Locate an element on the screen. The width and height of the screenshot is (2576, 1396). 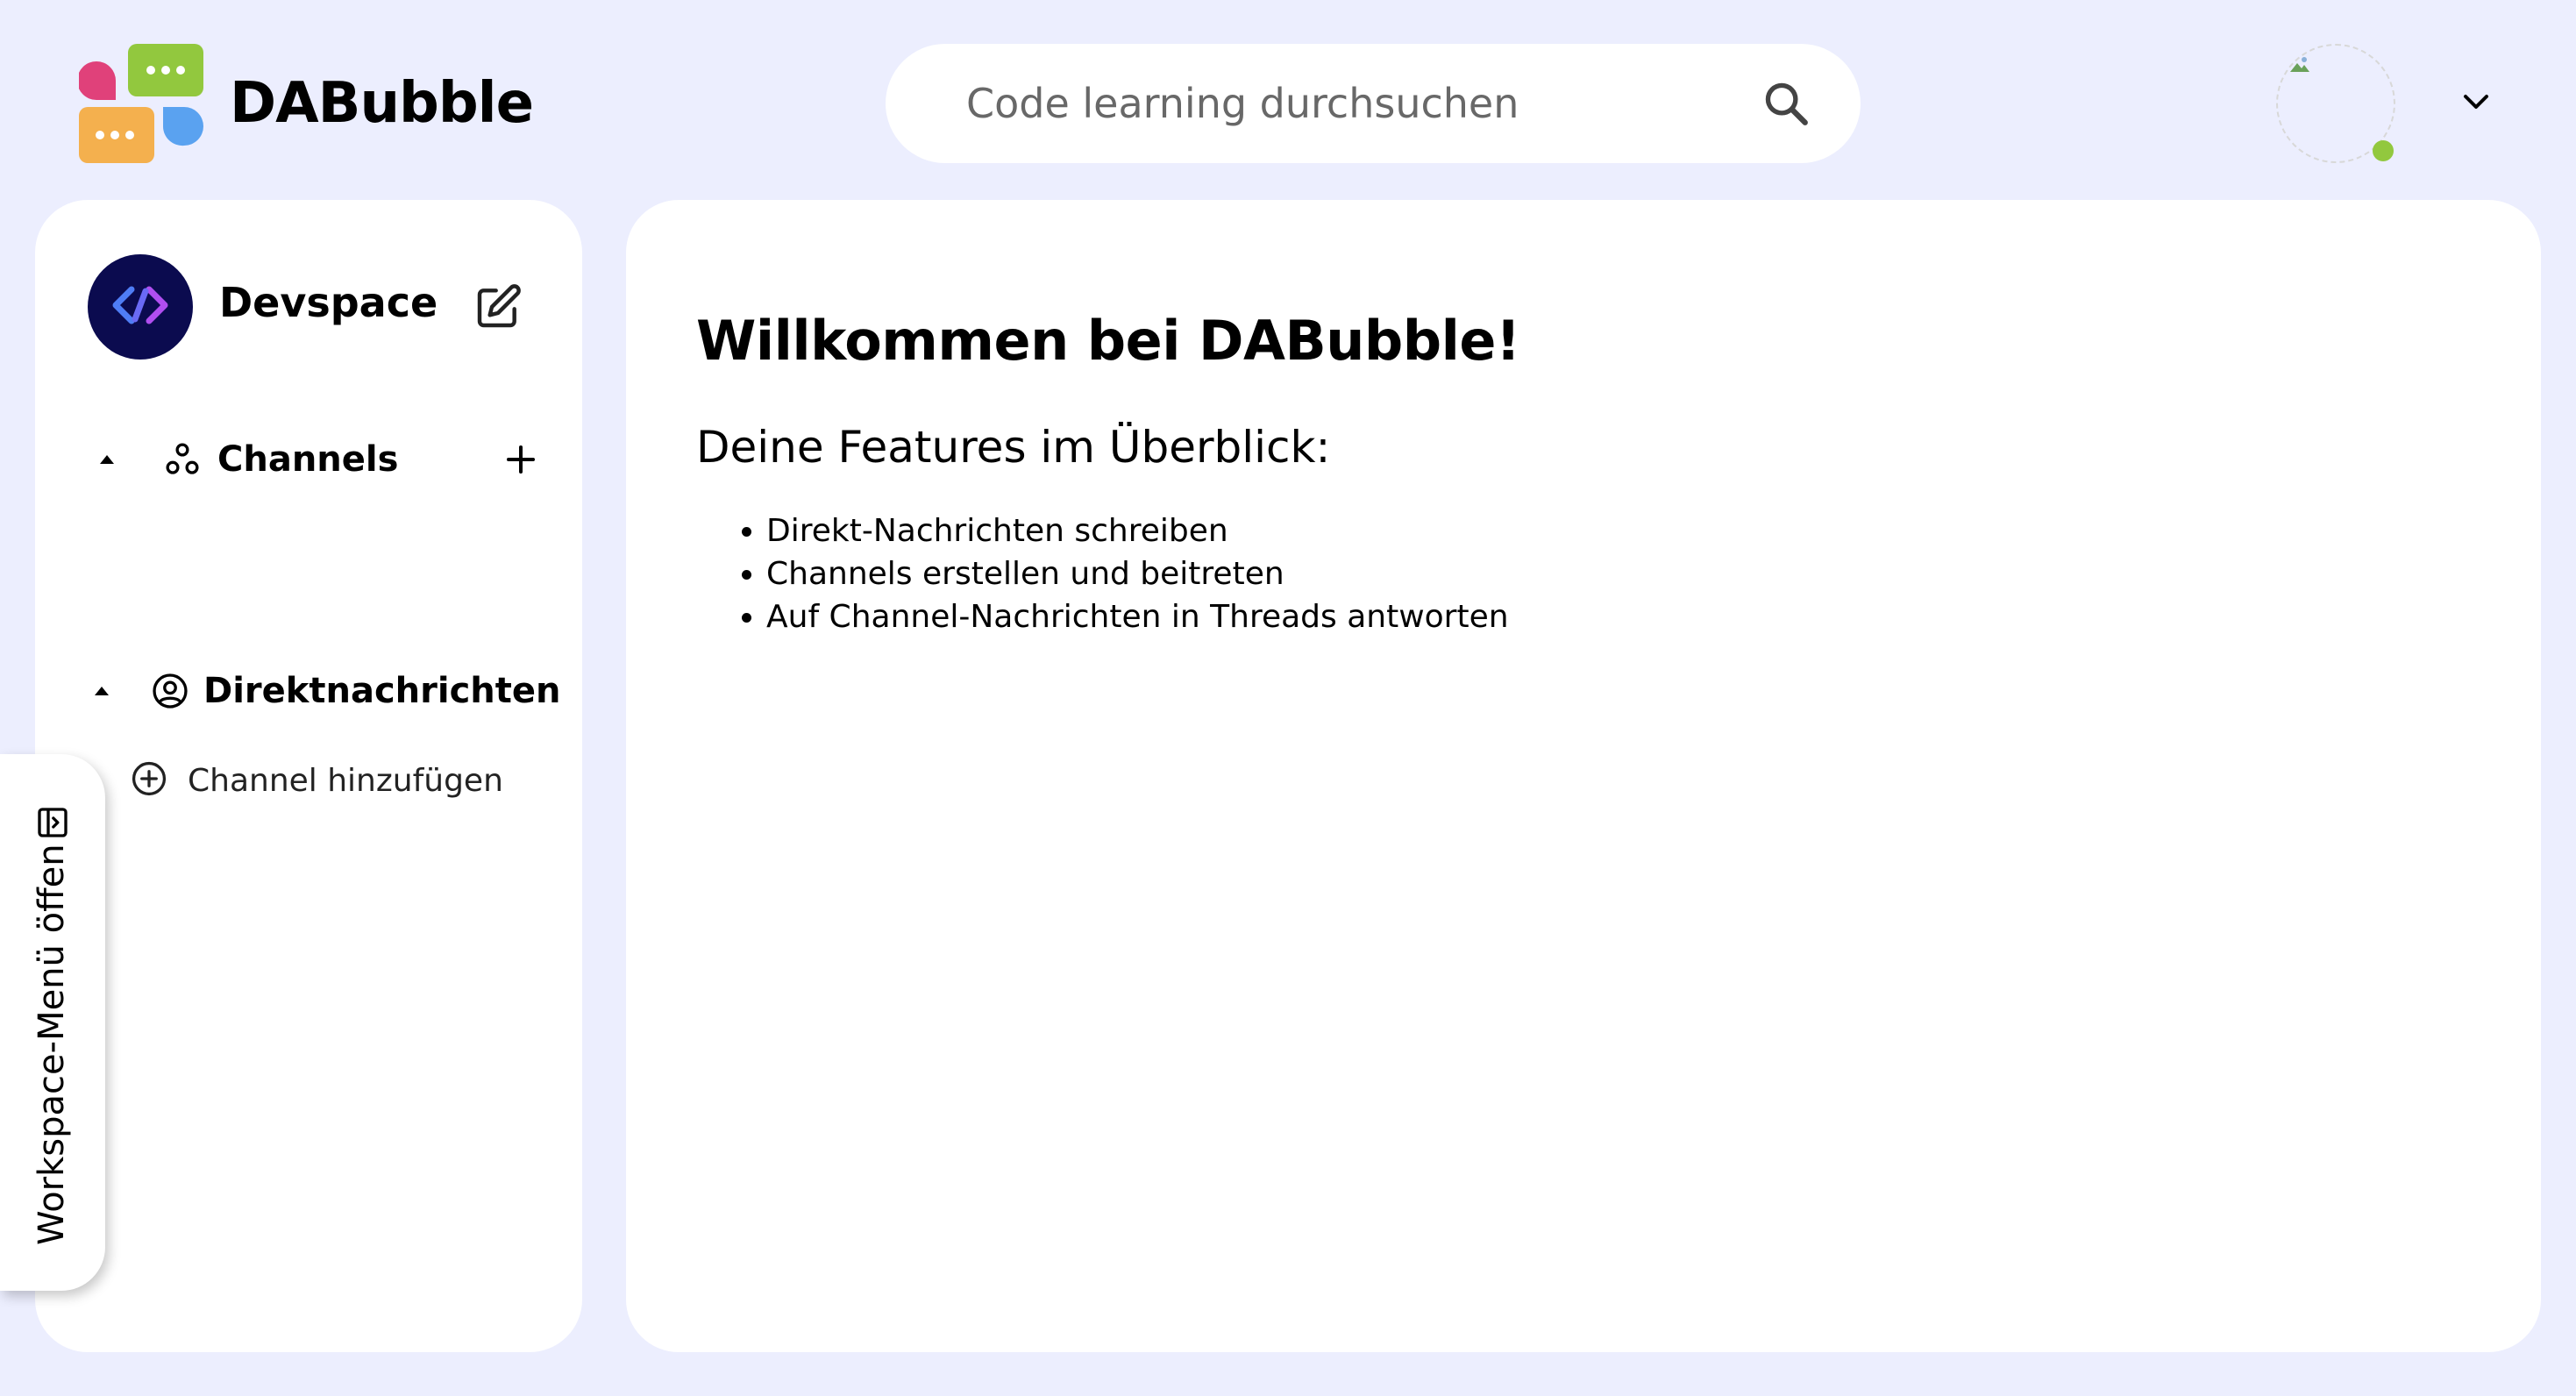
search-input is located at coordinates (1362, 103).